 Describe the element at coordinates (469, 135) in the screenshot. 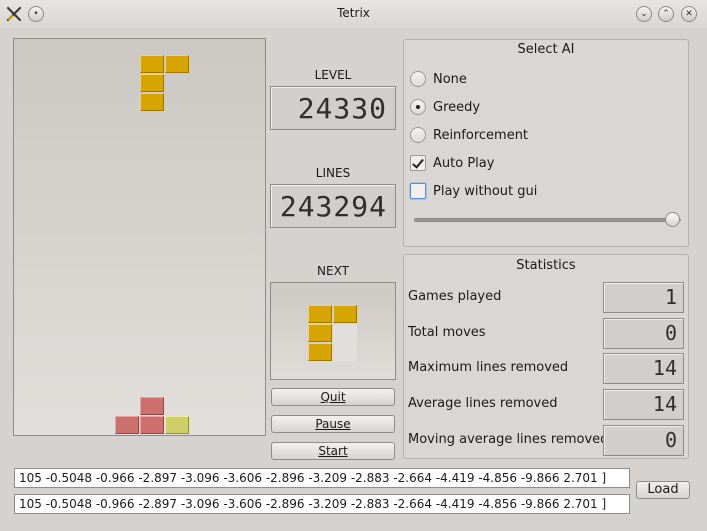

I see `ai-option-reinforcement: Reinforcement` at that location.